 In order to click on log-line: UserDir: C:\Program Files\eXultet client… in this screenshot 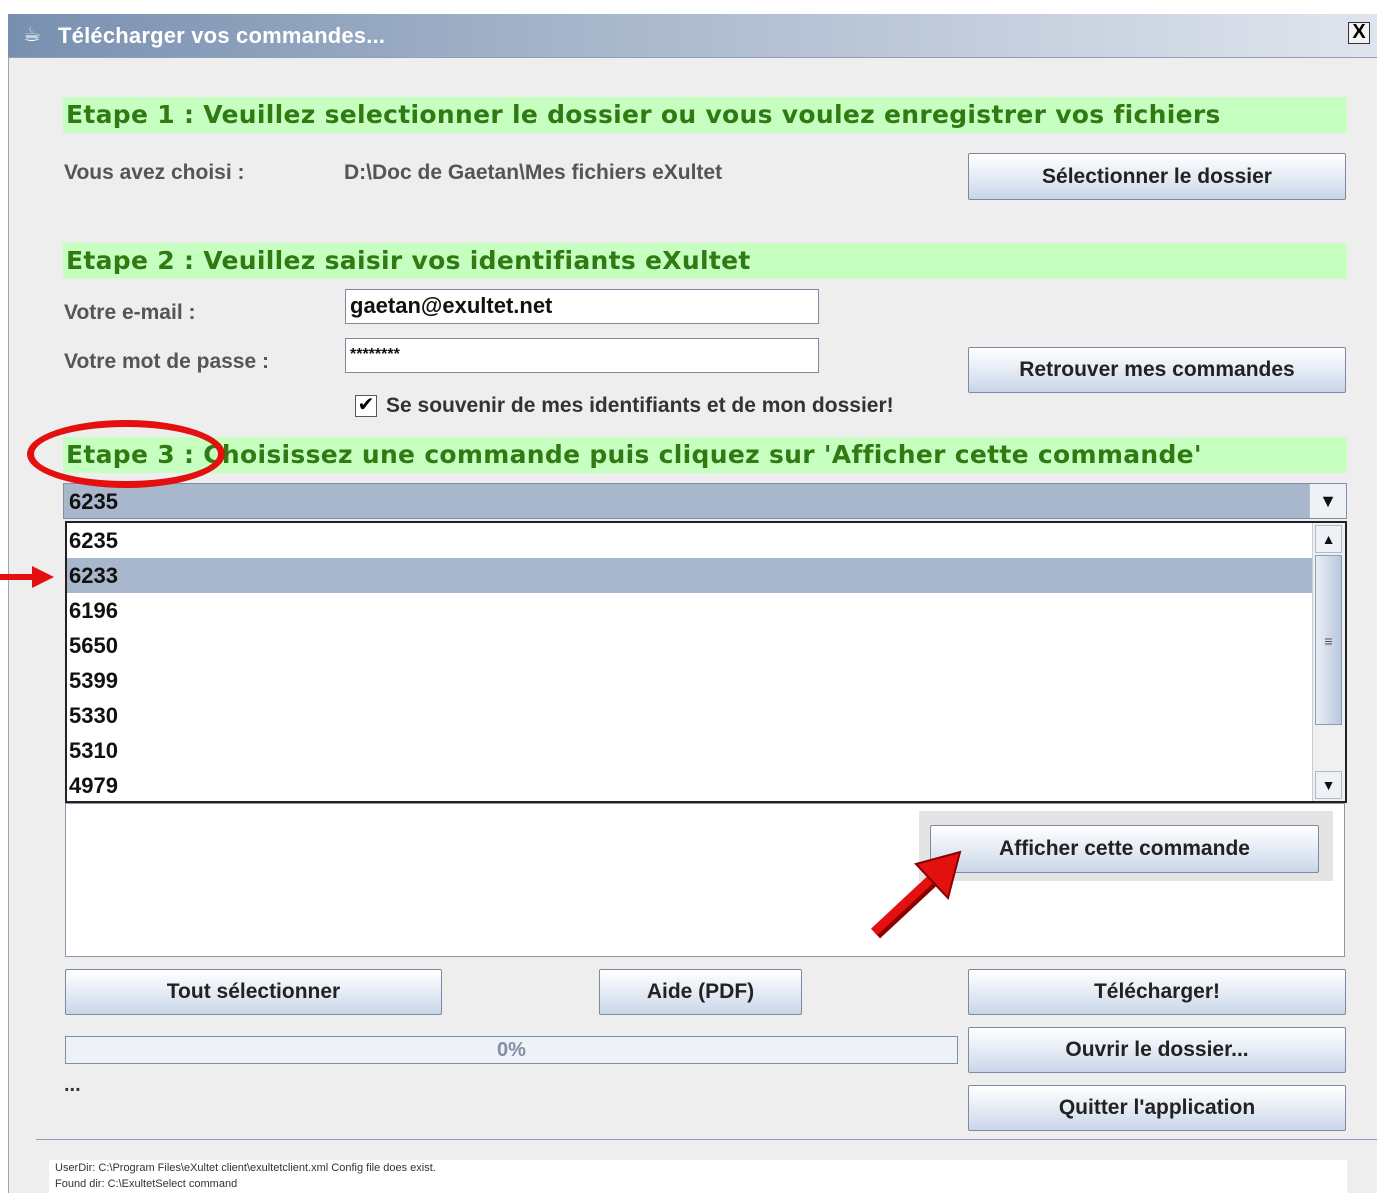, I will do `click(245, 1168)`.